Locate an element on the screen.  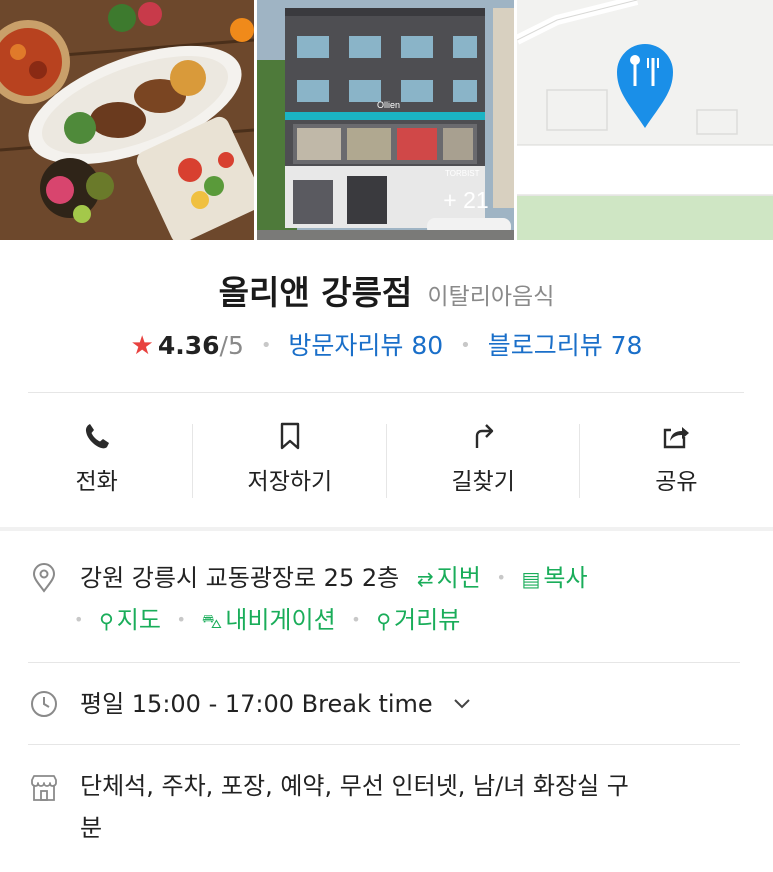
place-title-row: 올리앤 강릉점 이탈리아음식 is located at coordinates (386, 290).